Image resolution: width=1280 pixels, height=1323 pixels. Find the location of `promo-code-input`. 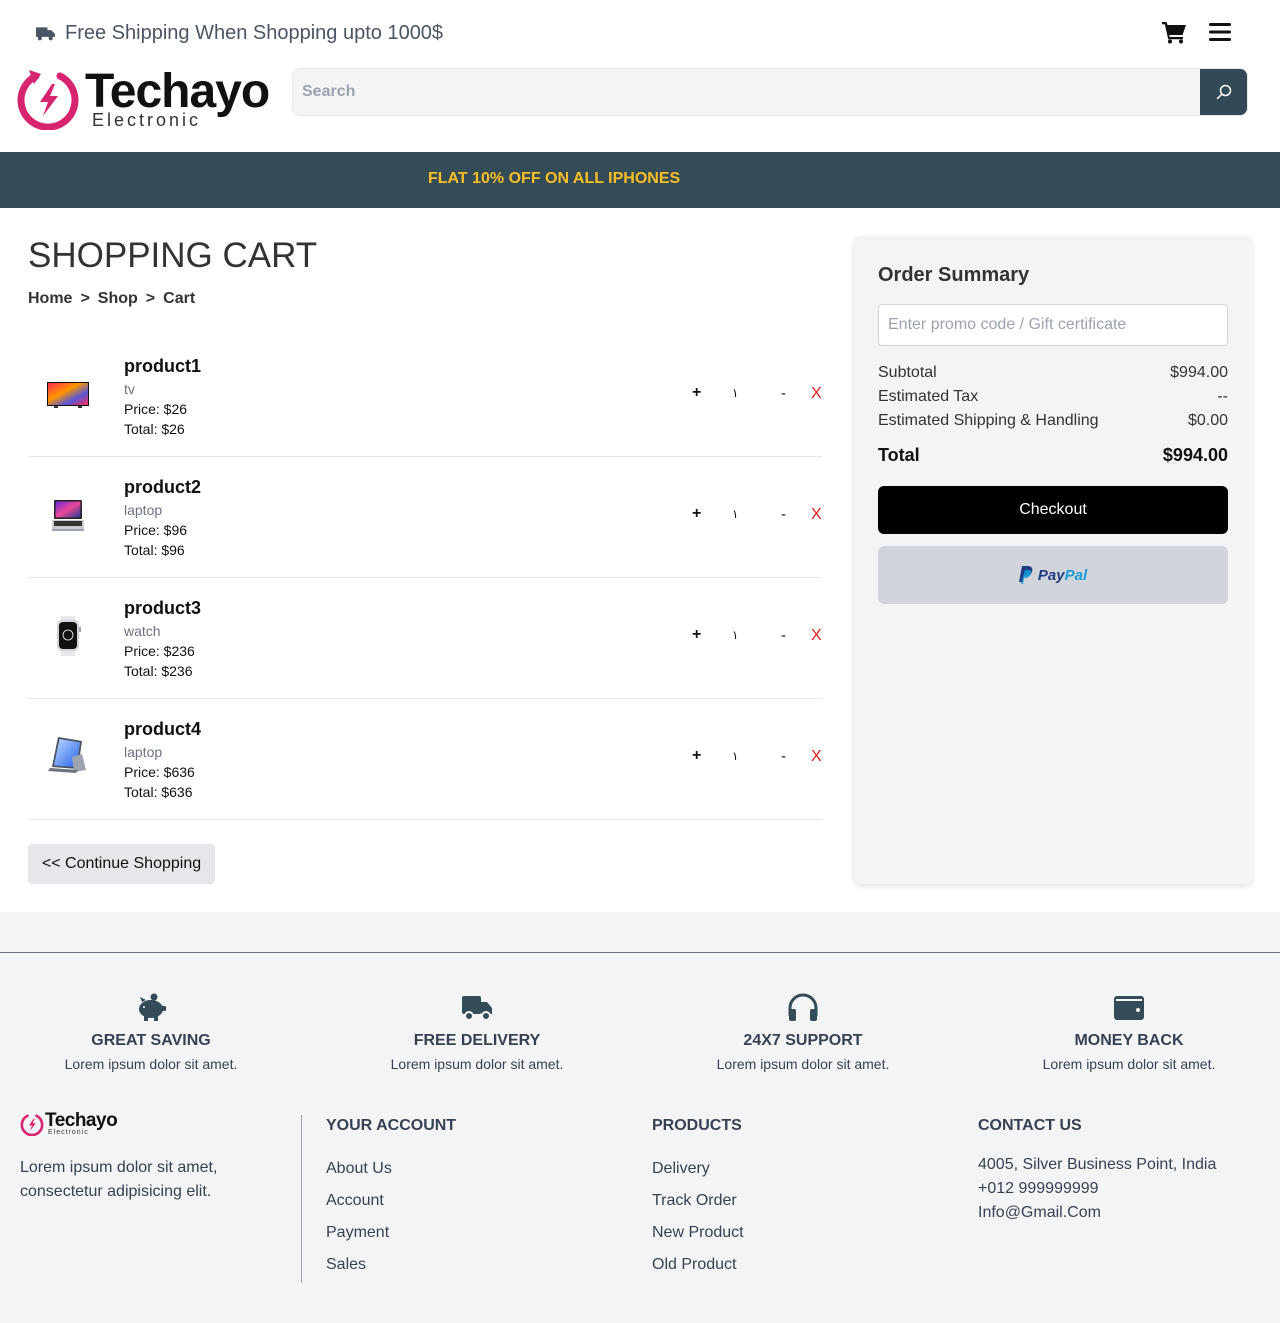

promo-code-input is located at coordinates (1053, 325).